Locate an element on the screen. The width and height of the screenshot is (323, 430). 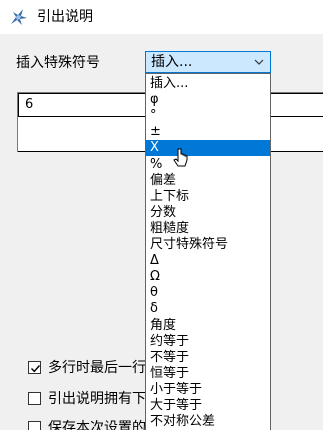
dropdown-option: % is located at coordinates (208, 165).